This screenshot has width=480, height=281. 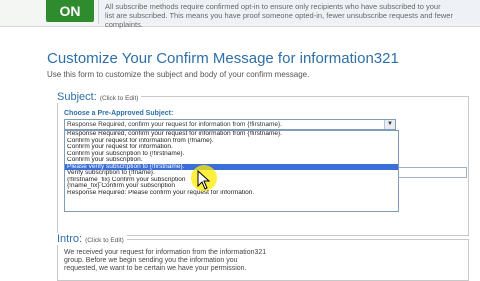 What do you see at coordinates (70, 11) in the screenshot?
I see `status-badge: ON` at bounding box center [70, 11].